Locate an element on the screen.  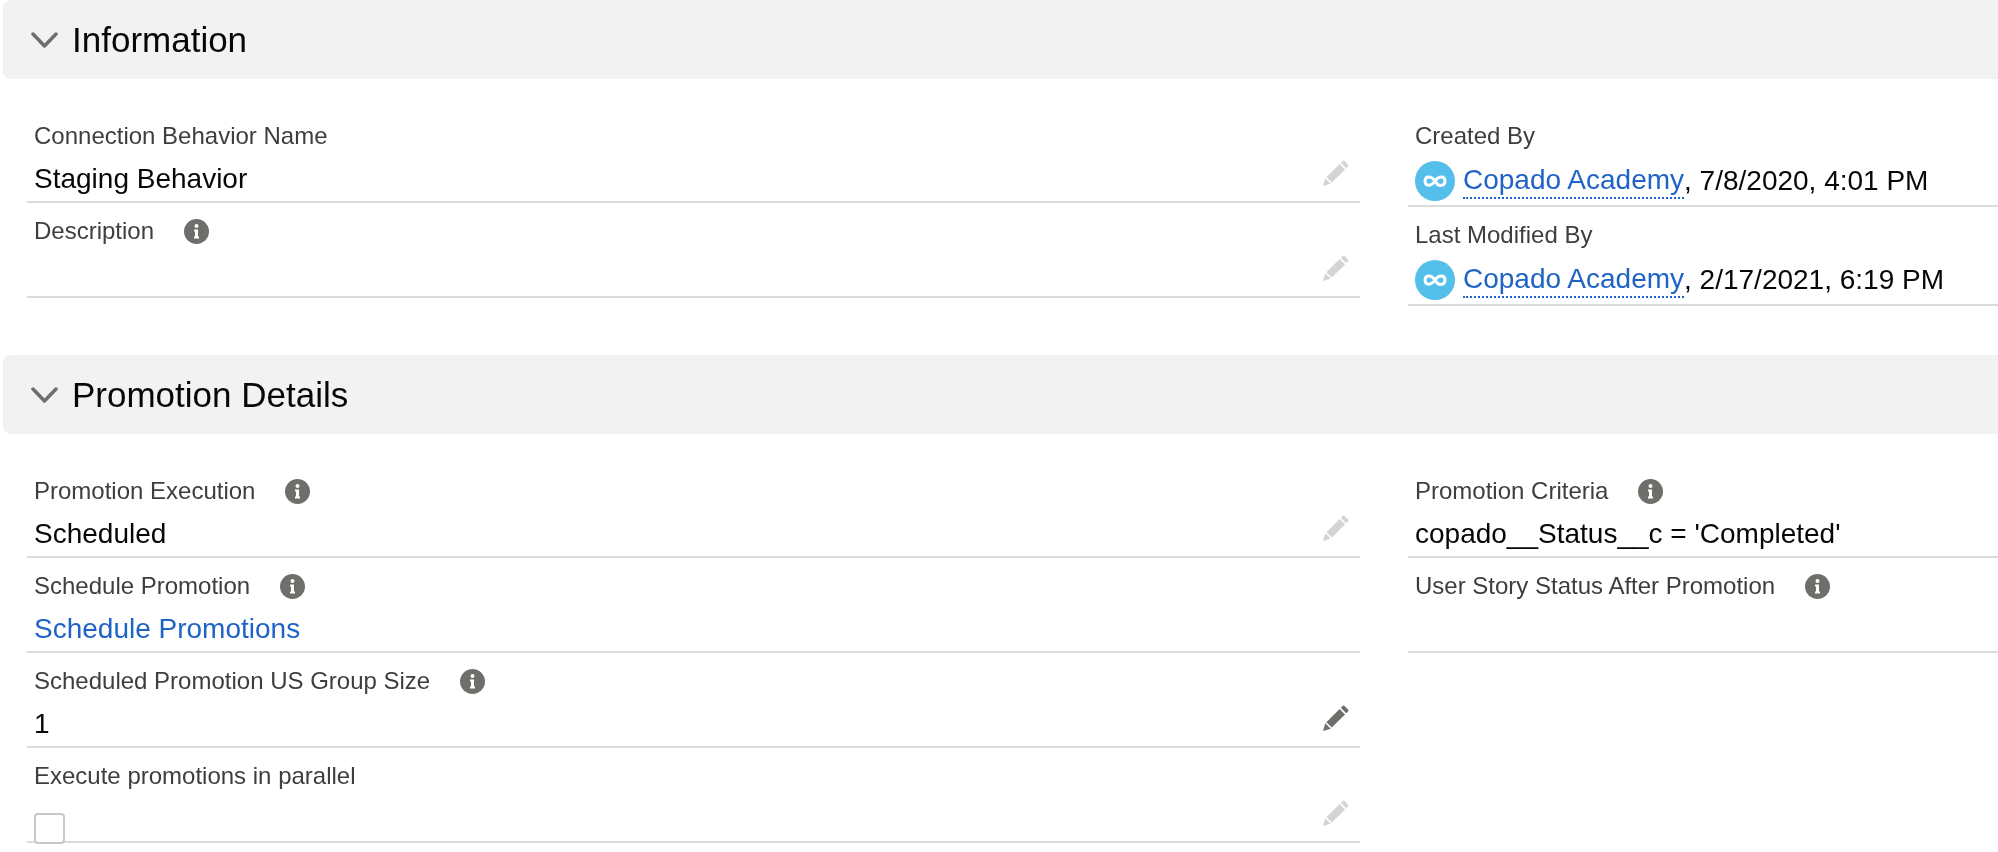
field-label: User Story Status After Promotion is located at coordinates (1595, 586).